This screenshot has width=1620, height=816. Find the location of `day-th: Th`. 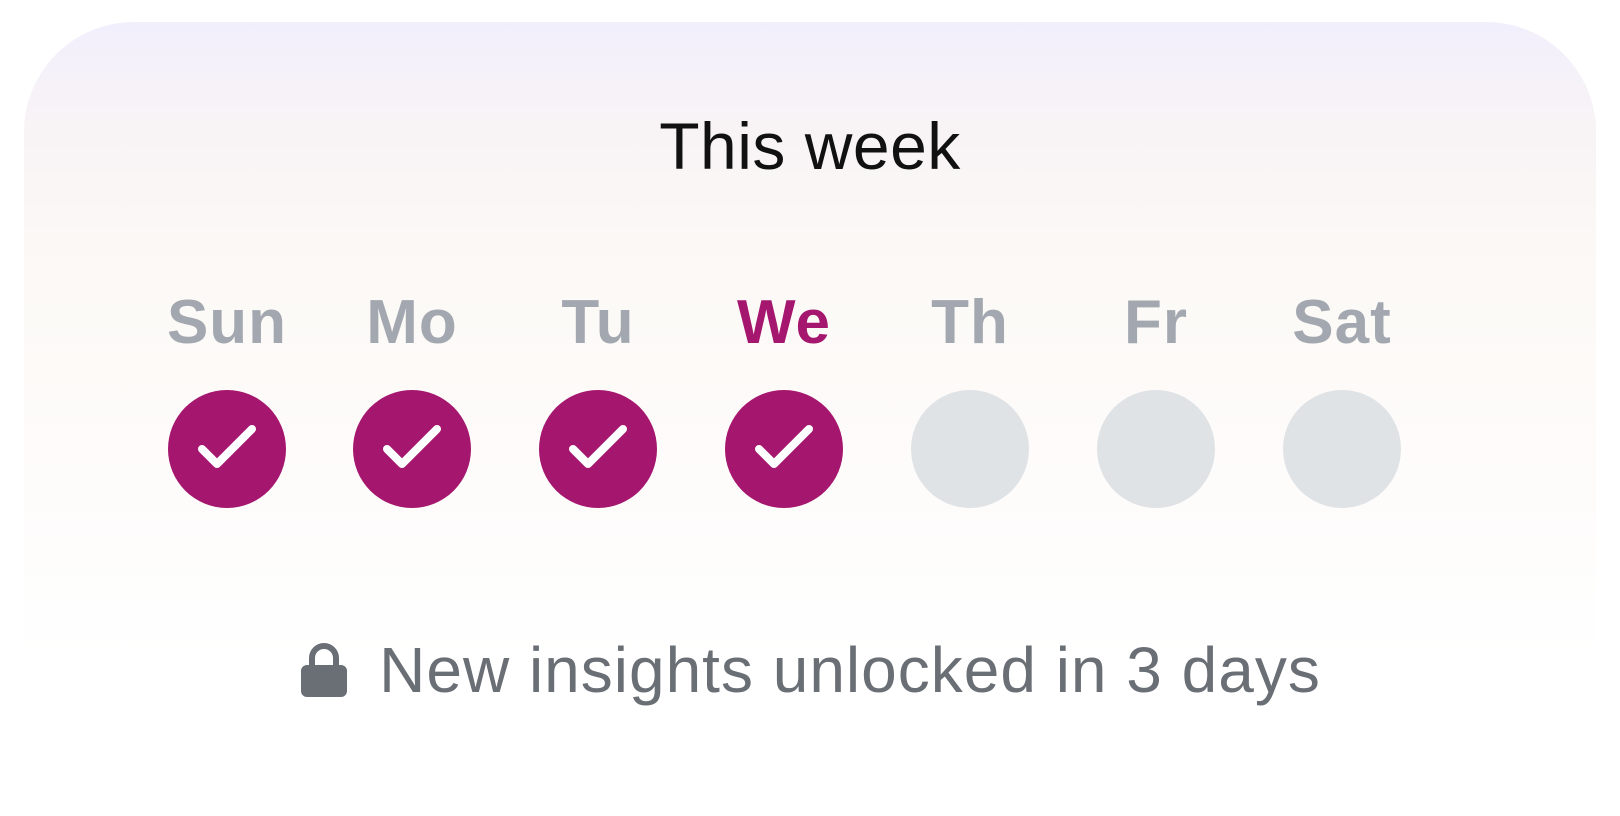

day-th: Th is located at coordinates (970, 398).